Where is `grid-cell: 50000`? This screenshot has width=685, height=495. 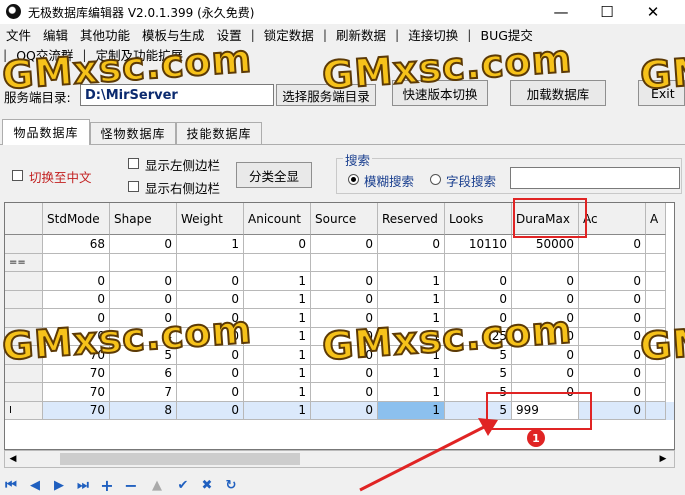 grid-cell: 50000 is located at coordinates (545, 244).